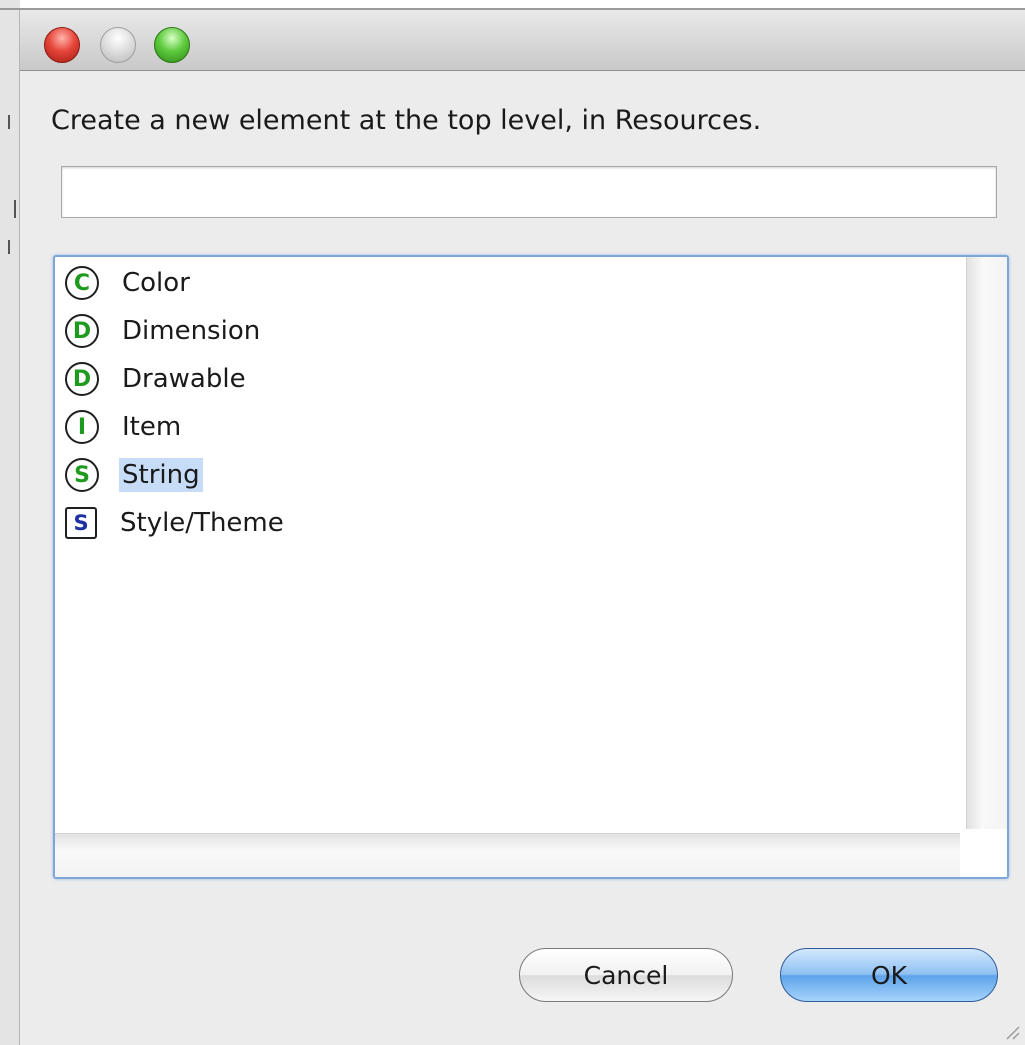  What do you see at coordinates (191, 331) in the screenshot?
I see `list-item-label: Dimension` at bounding box center [191, 331].